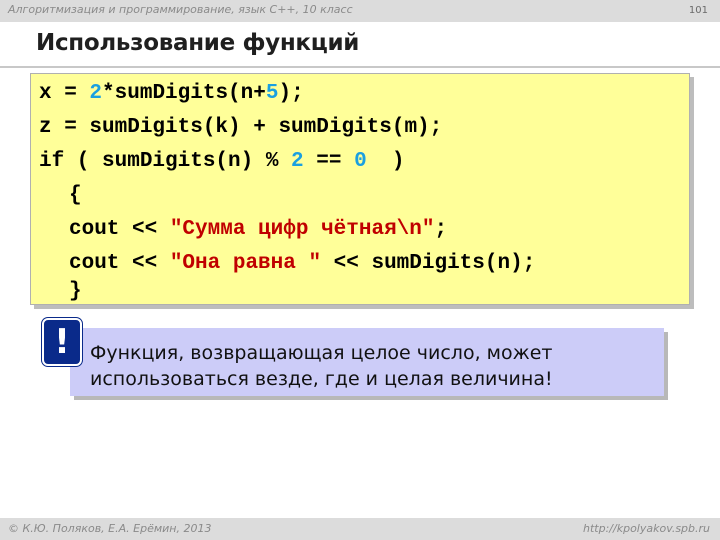 Image resolution: width=720 pixels, height=540 pixels. I want to click on site-link: http://kpolyakov.spb.ru, so click(646, 528).